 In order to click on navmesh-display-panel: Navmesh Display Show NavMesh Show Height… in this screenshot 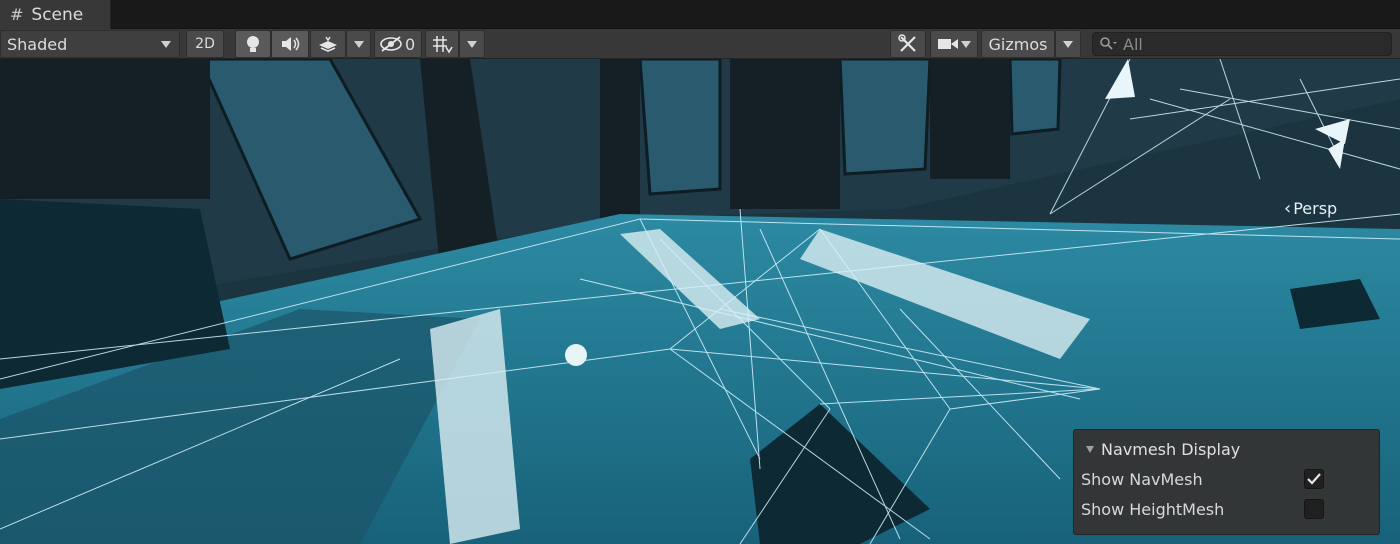, I will do `click(1226, 482)`.